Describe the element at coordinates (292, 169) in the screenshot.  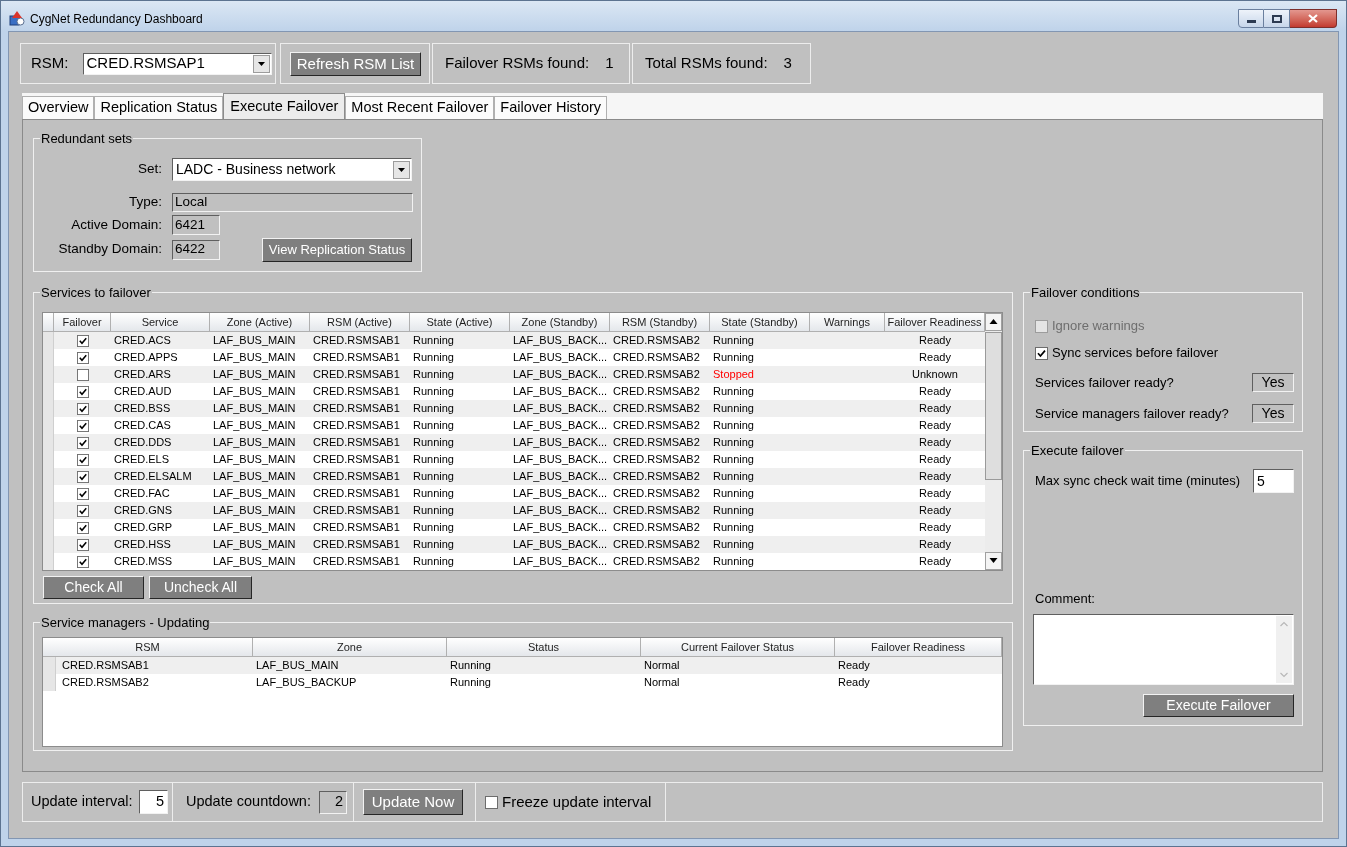
I see `set-dropdown: LADC - Business network` at that location.